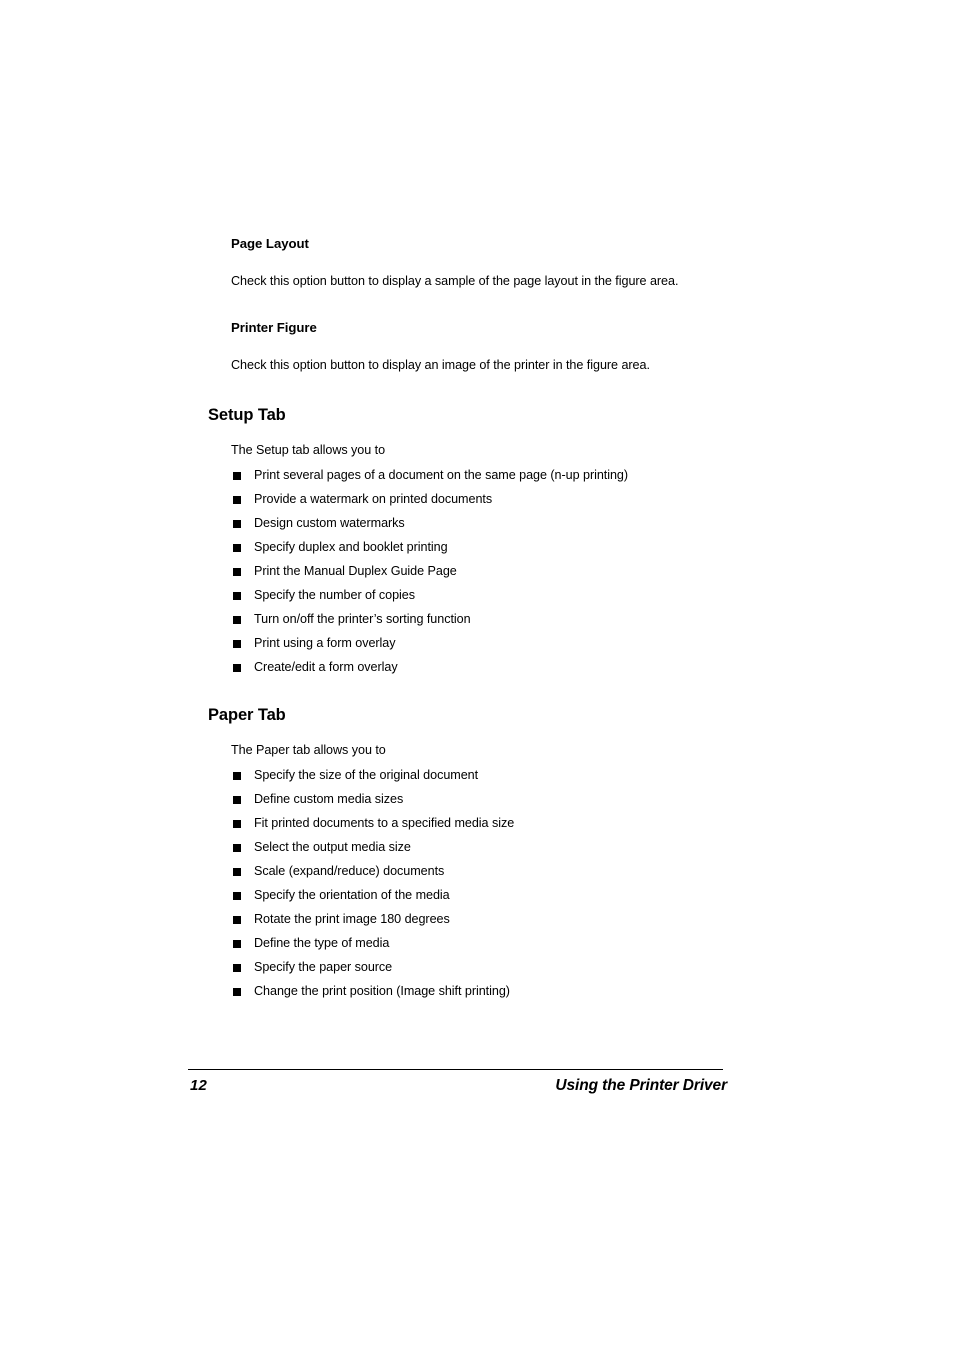 The width and height of the screenshot is (954, 1351). I want to click on footer-divider, so click(455, 1069).